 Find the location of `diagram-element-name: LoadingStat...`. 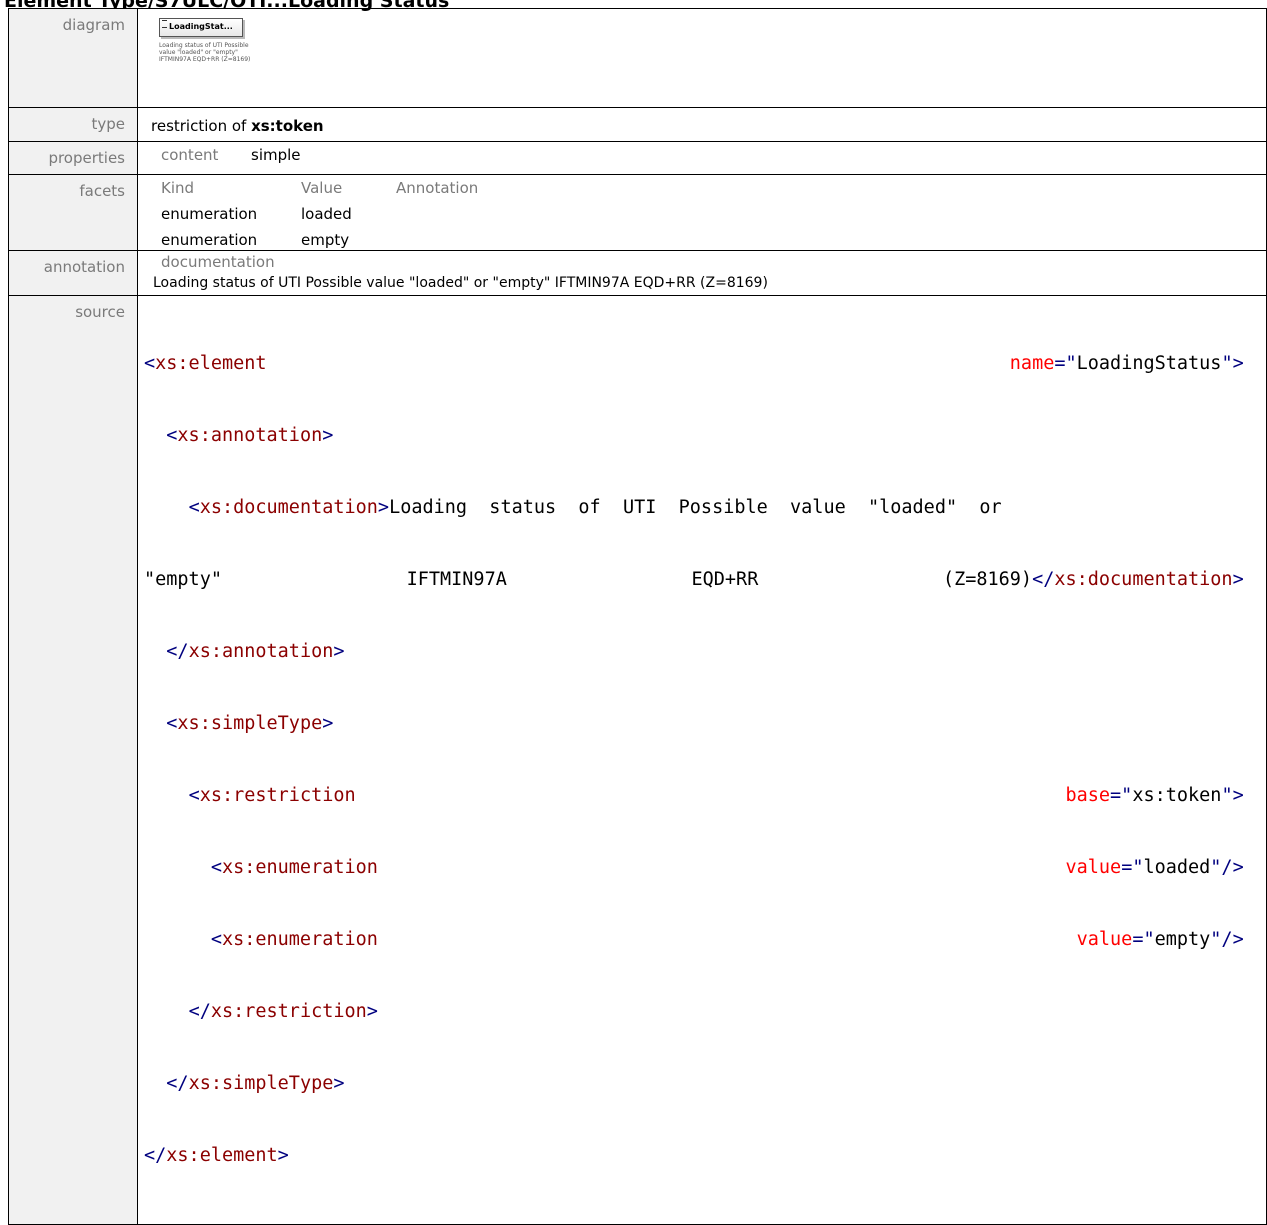

diagram-element-name: LoadingStat... is located at coordinates (201, 26).